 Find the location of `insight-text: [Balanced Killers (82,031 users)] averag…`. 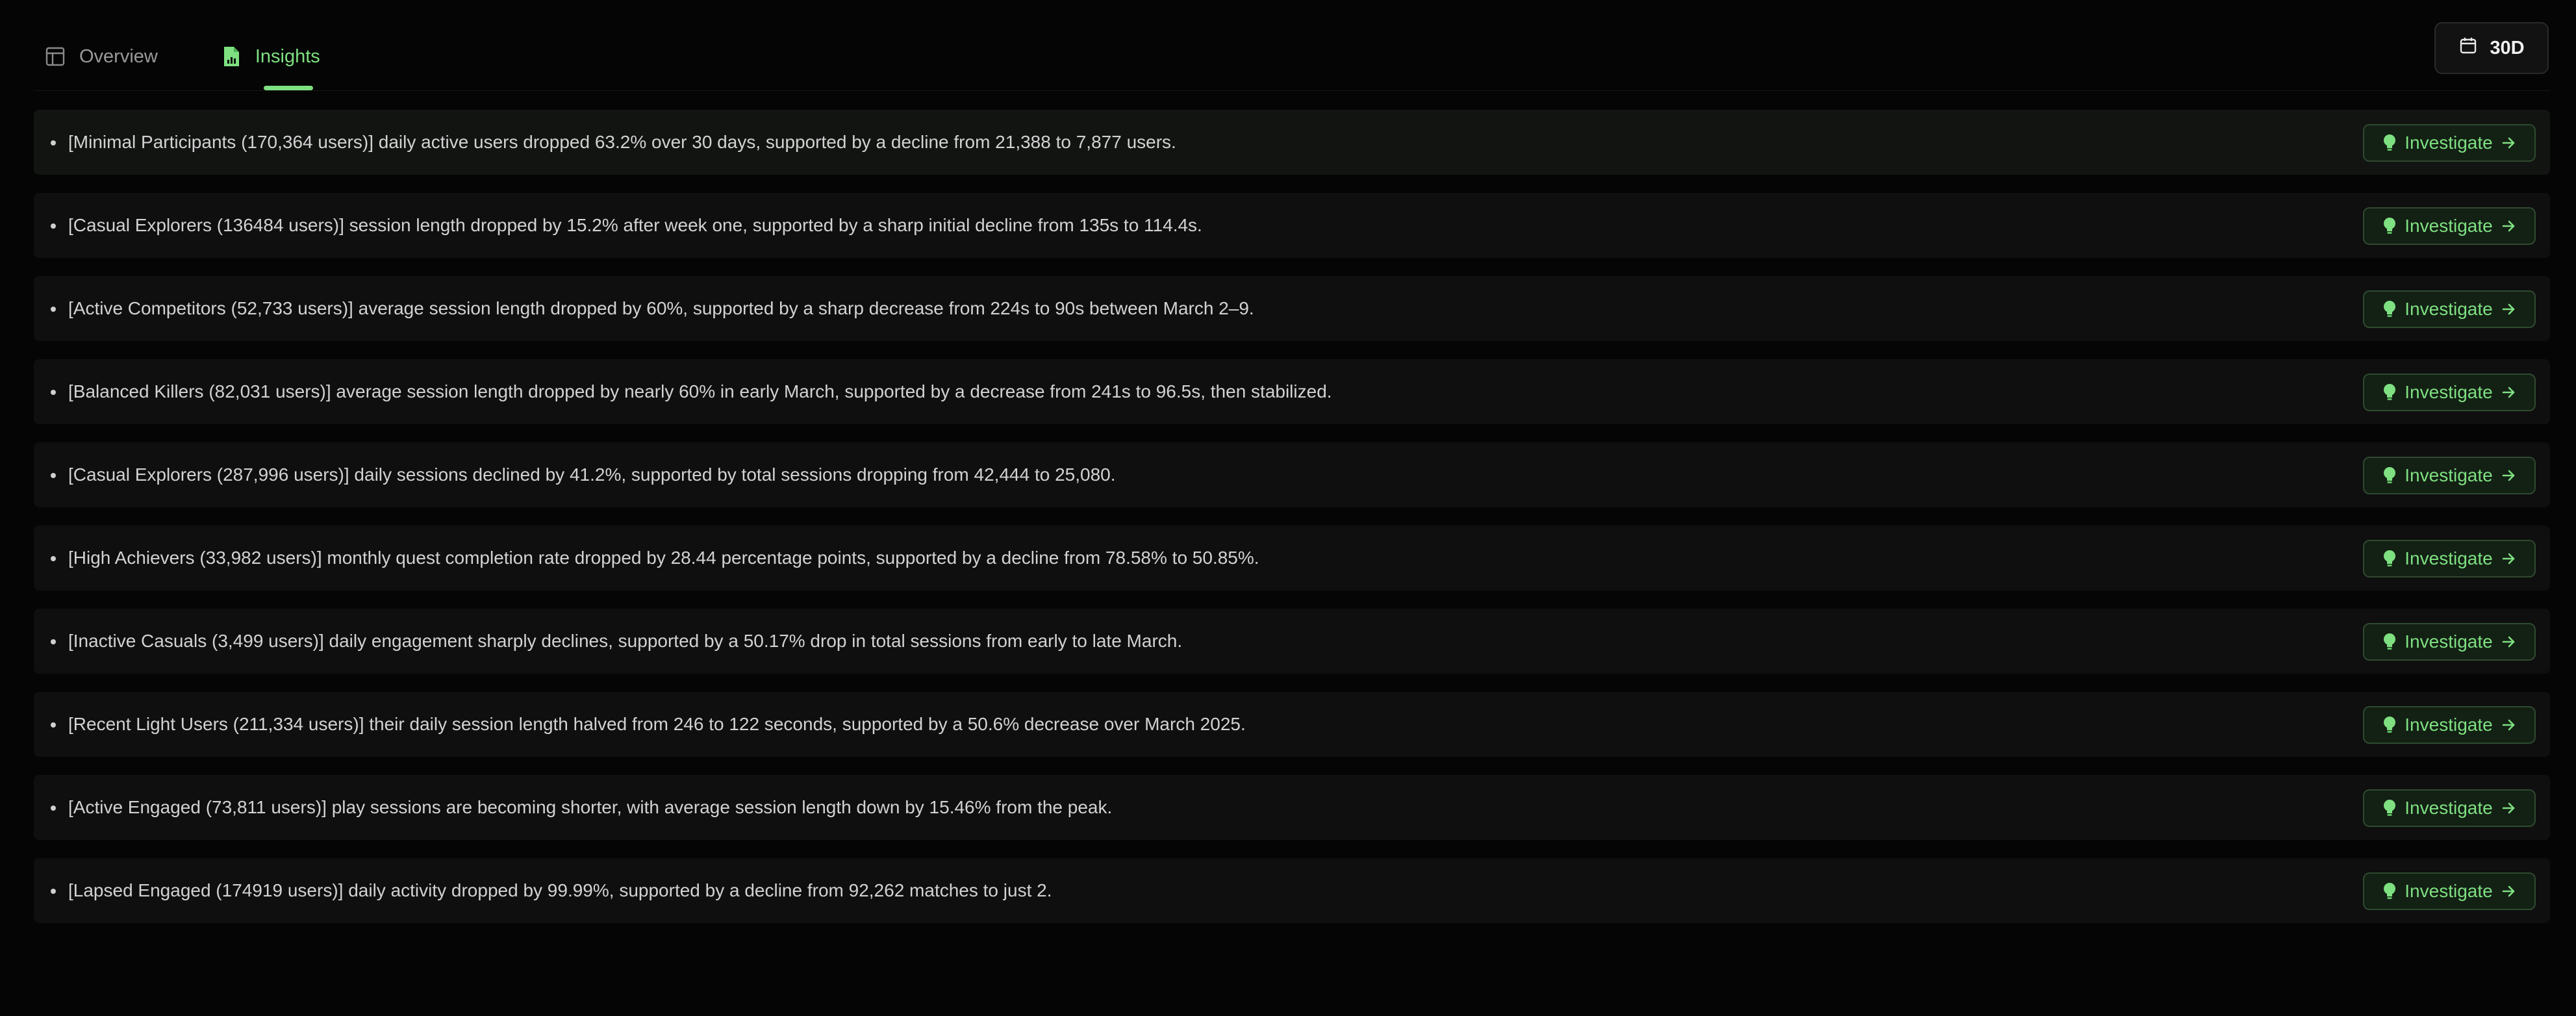

insight-text: [Balanced Killers (82,031 users)] averag… is located at coordinates (700, 391).